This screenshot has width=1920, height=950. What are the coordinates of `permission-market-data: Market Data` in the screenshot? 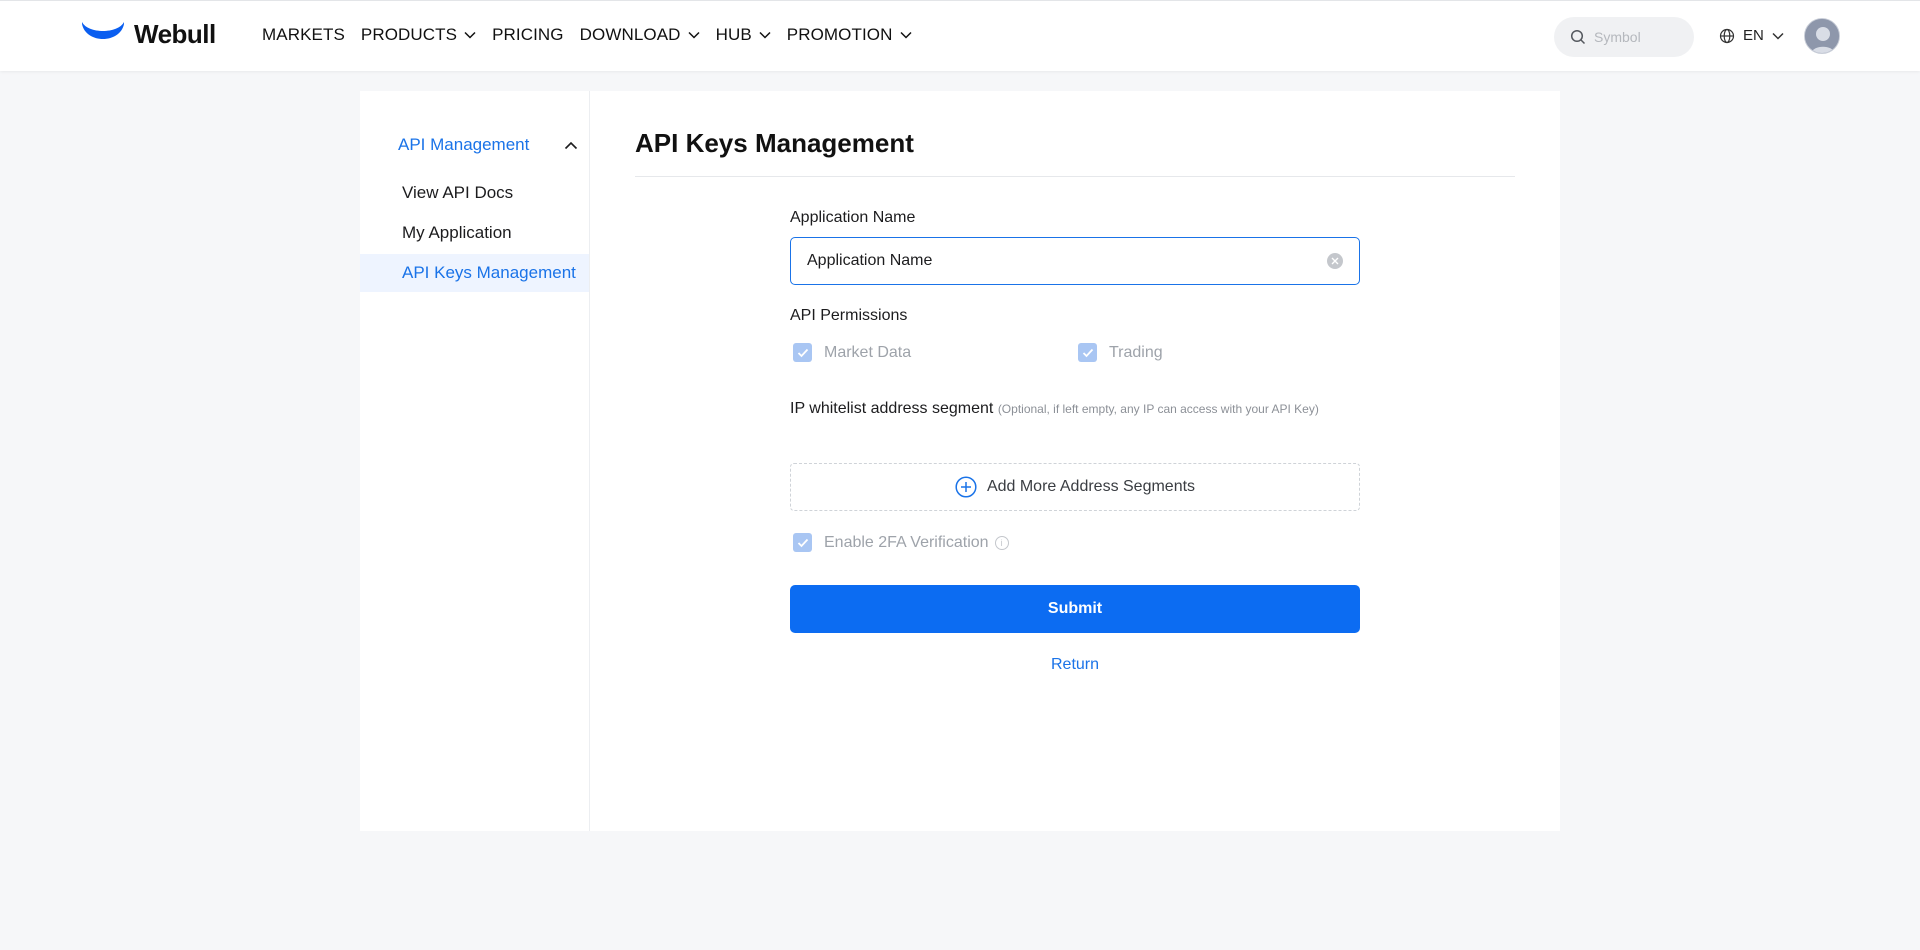 It's located at (852, 352).